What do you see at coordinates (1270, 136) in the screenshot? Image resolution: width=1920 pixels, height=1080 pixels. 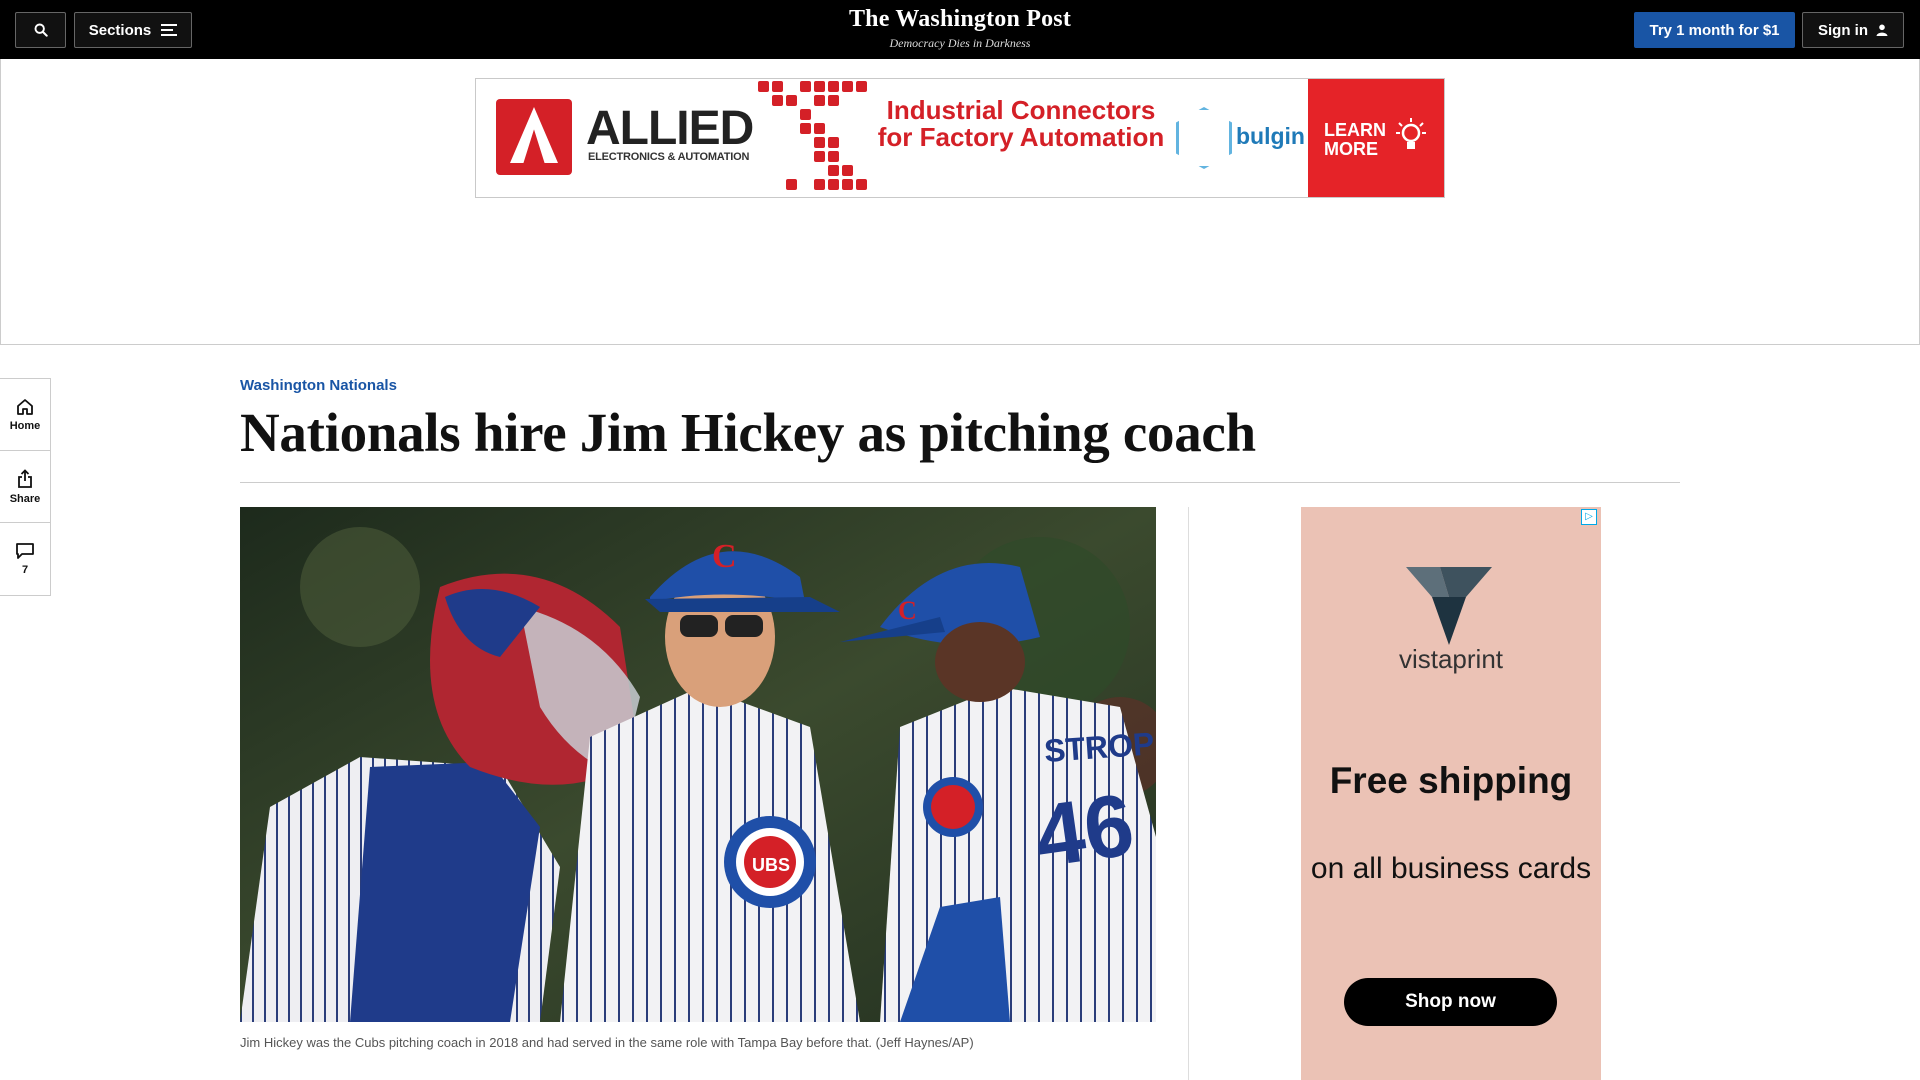 I see `ad-partner-name: bulgin` at bounding box center [1270, 136].